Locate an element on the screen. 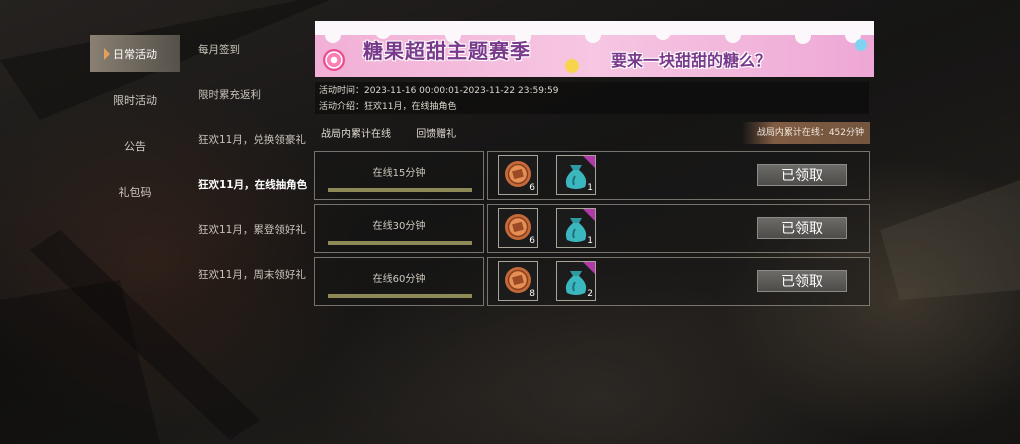 The height and width of the screenshot is (444, 1020). milestone-cell: 在线60分钟 is located at coordinates (399, 281).